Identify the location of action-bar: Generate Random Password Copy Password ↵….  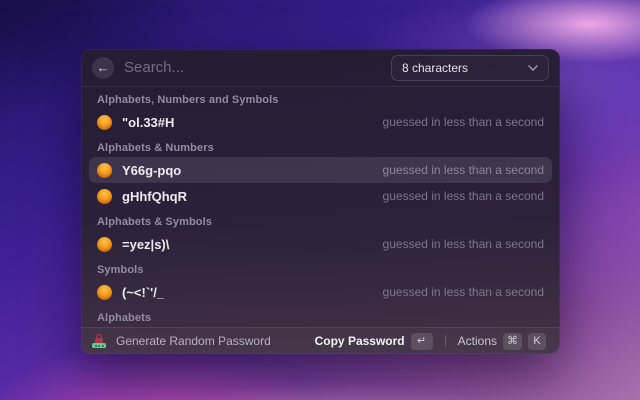
(320, 340).